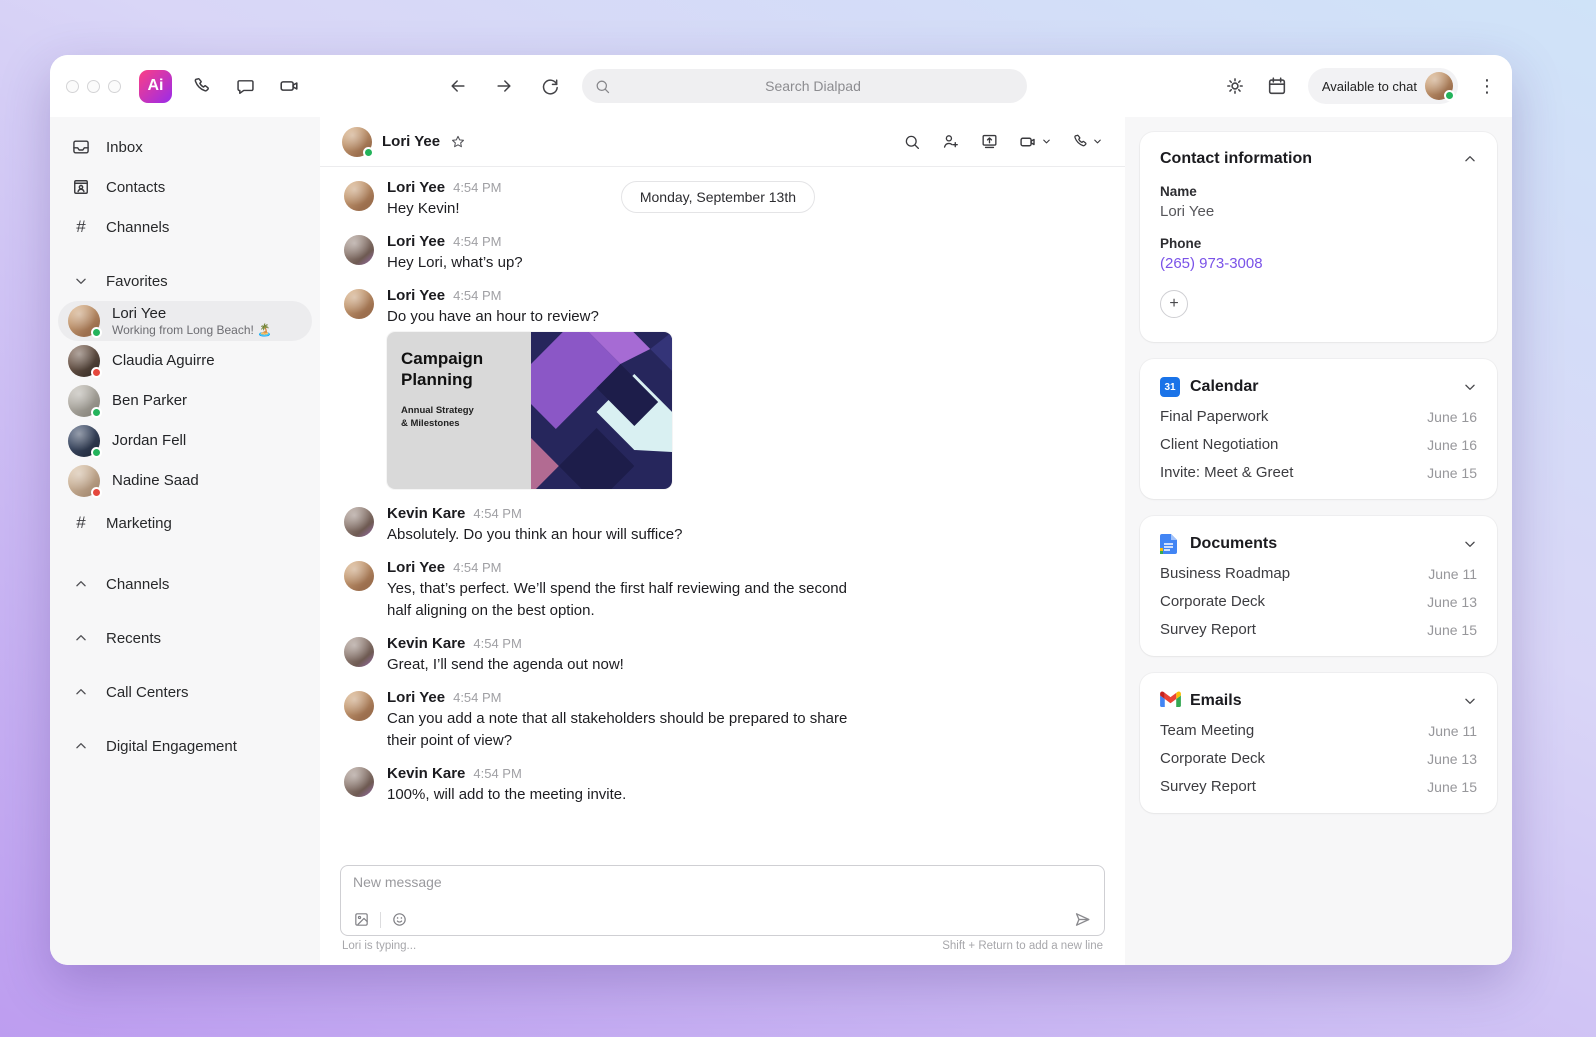  Describe the element at coordinates (81, 187) in the screenshot. I see `contacts-icon` at that location.